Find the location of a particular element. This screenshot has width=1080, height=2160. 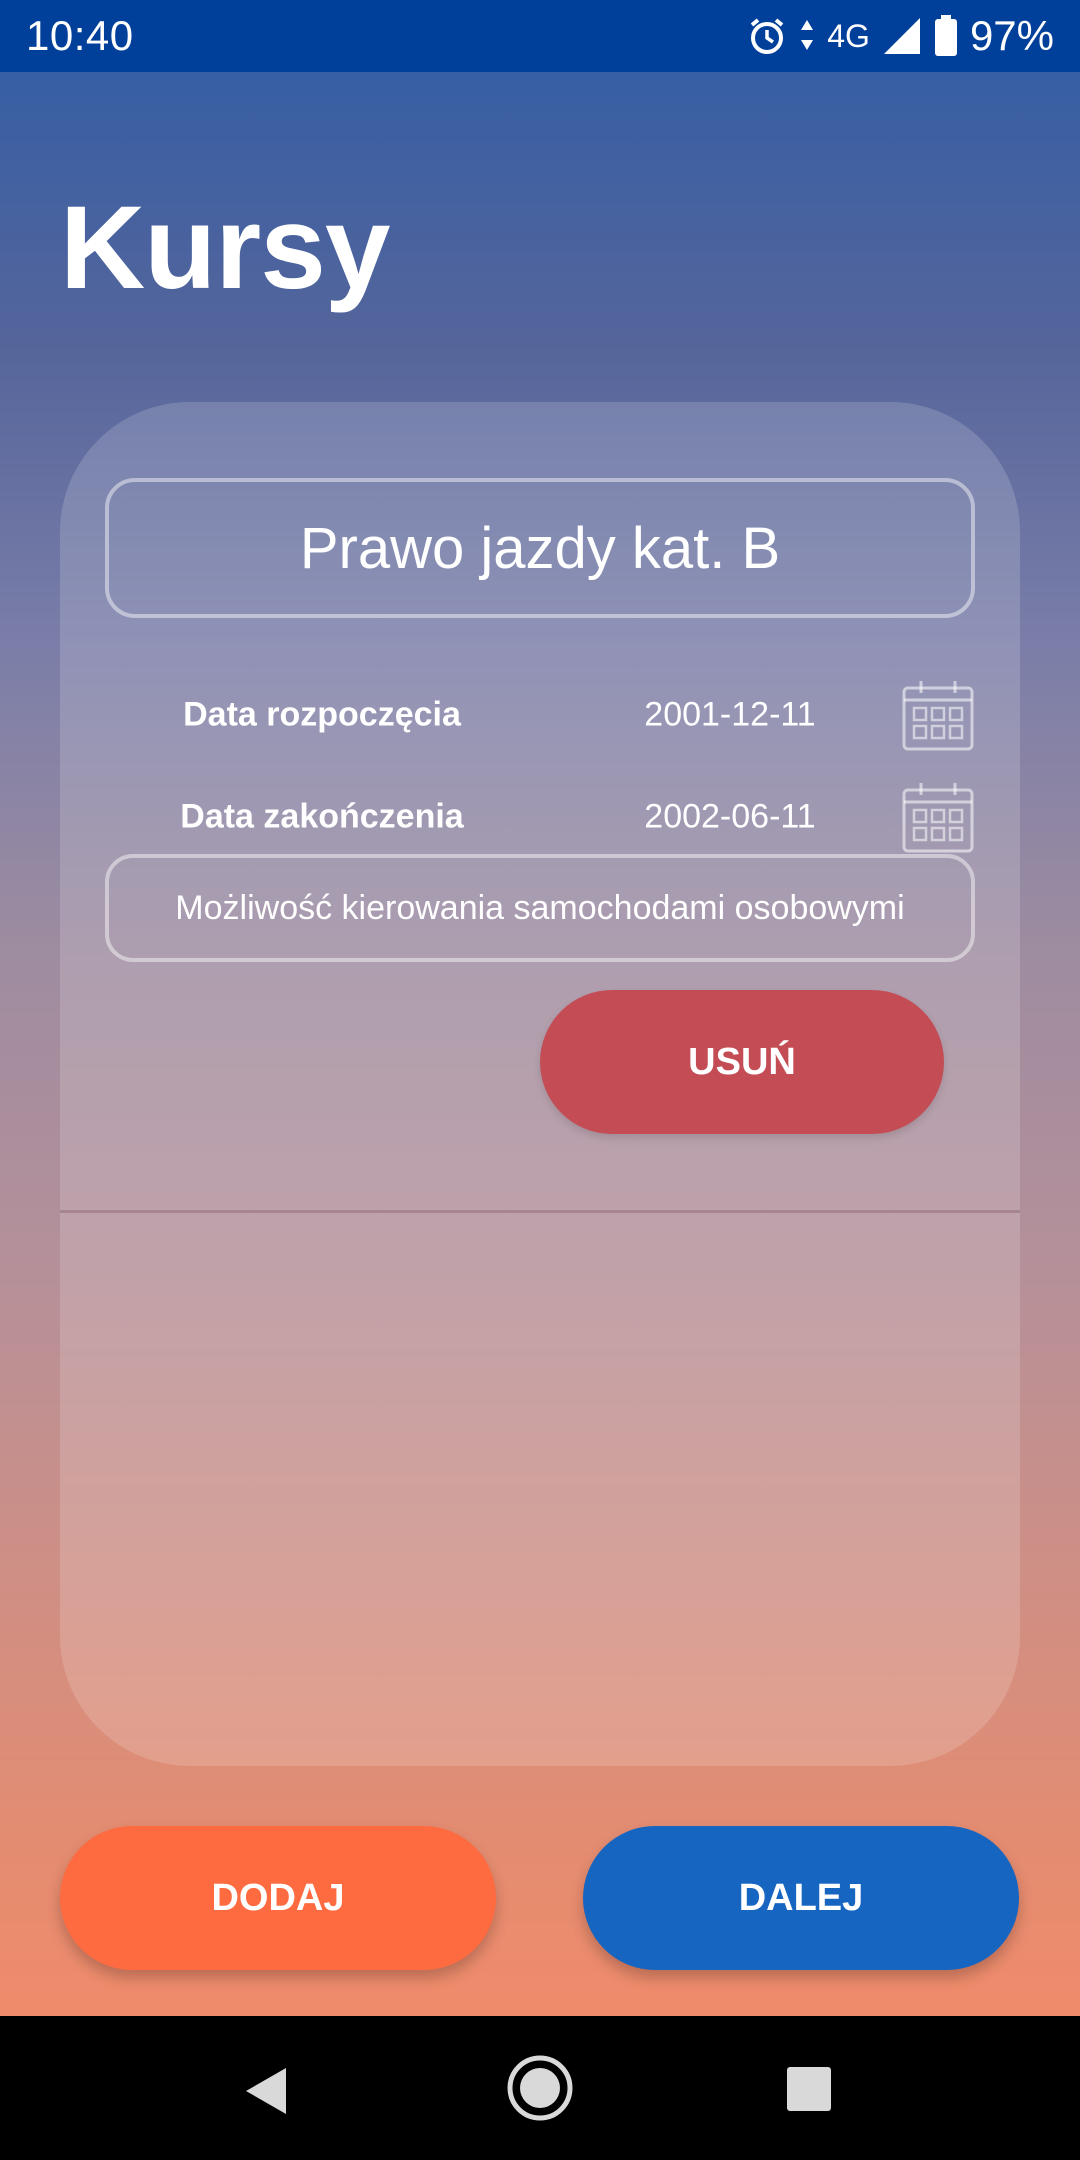

network-type: 4G is located at coordinates (848, 35).